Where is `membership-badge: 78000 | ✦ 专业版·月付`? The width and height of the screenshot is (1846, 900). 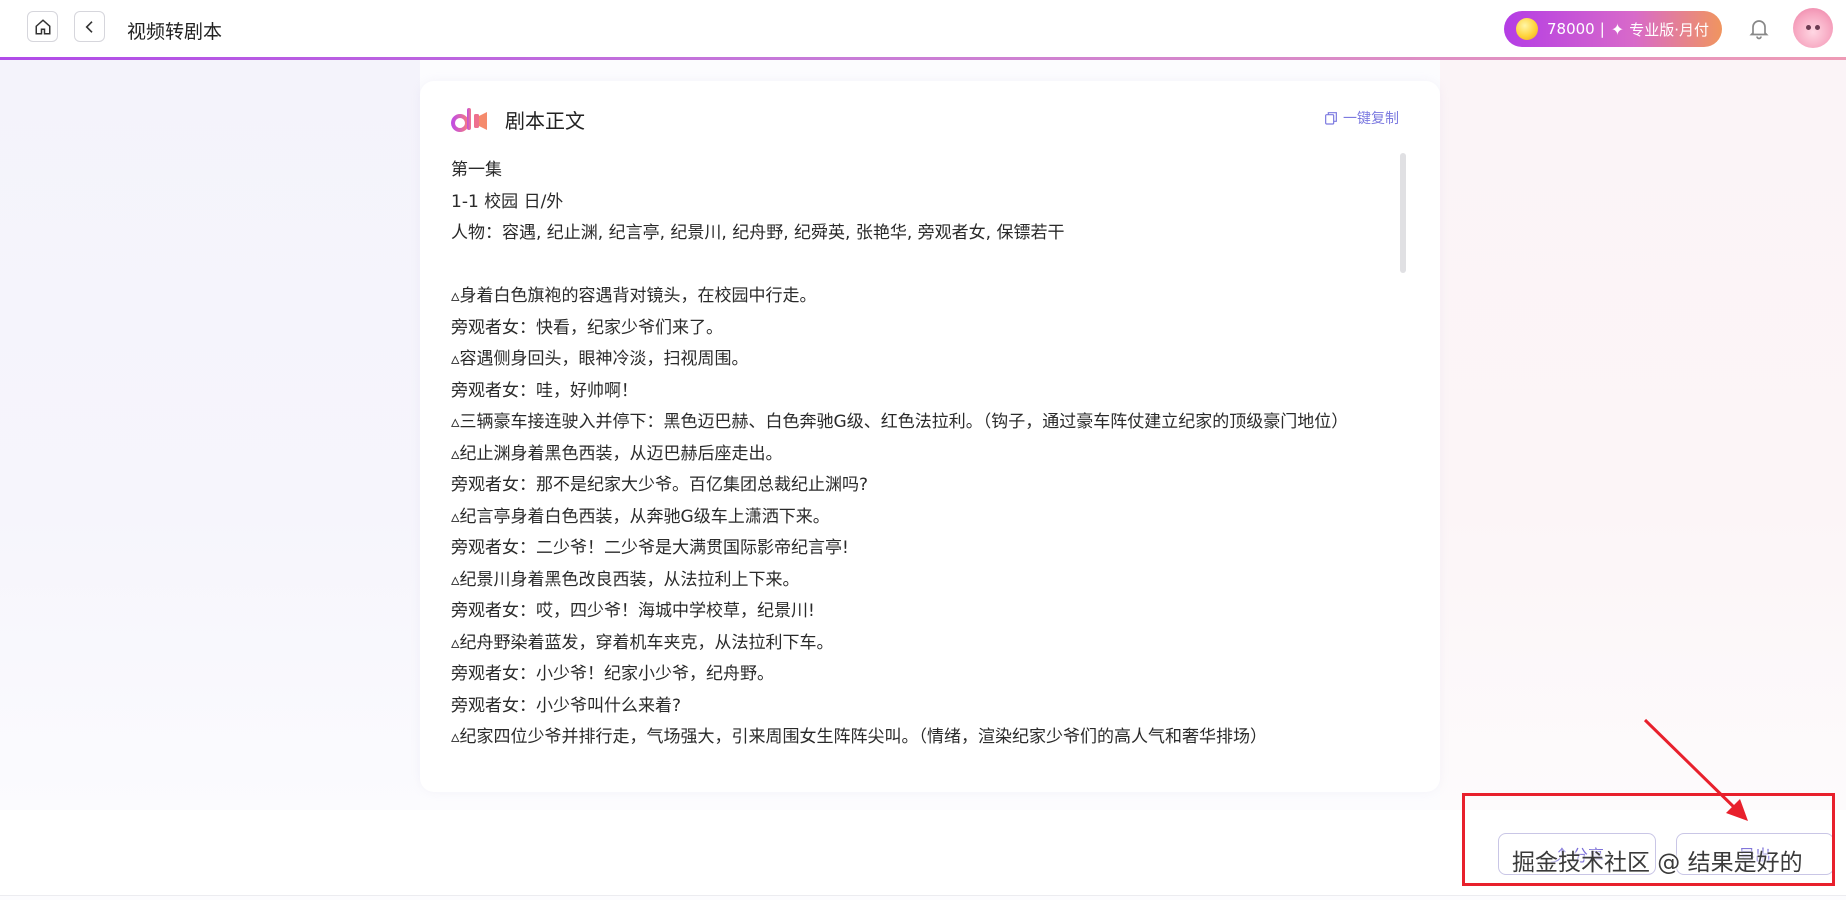
membership-badge: 78000 | ✦ 专业版·月付 is located at coordinates (1613, 29).